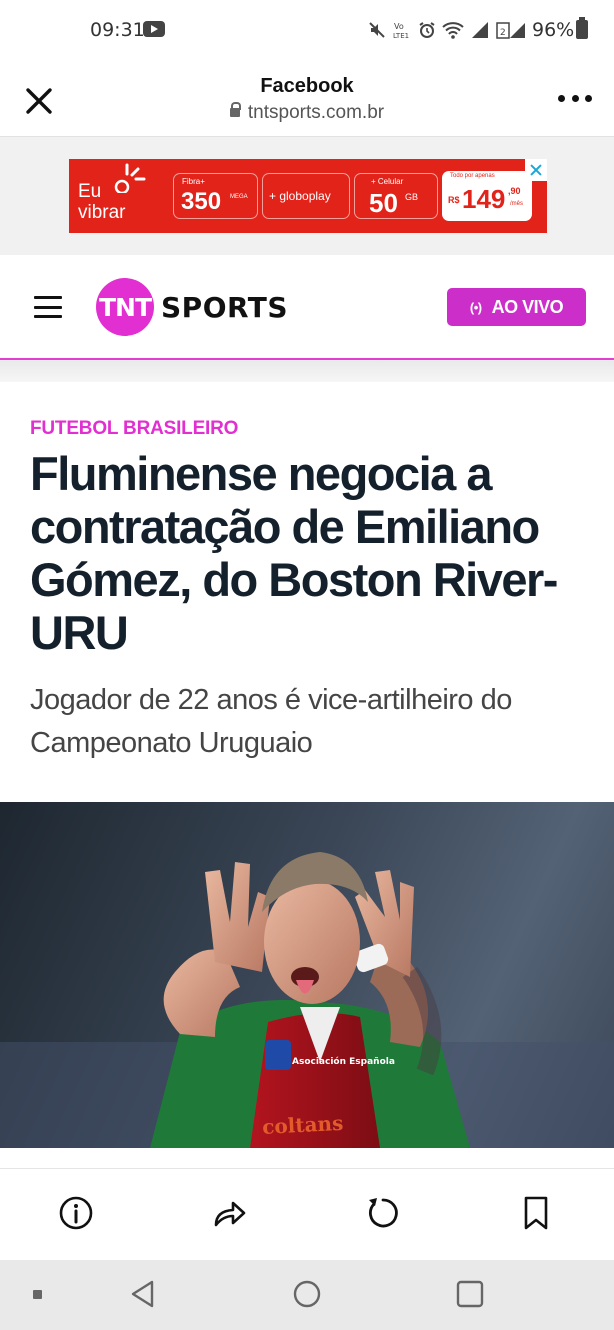  What do you see at coordinates (307, 1214) in the screenshot?
I see `browser-toolbar` at bounding box center [307, 1214].